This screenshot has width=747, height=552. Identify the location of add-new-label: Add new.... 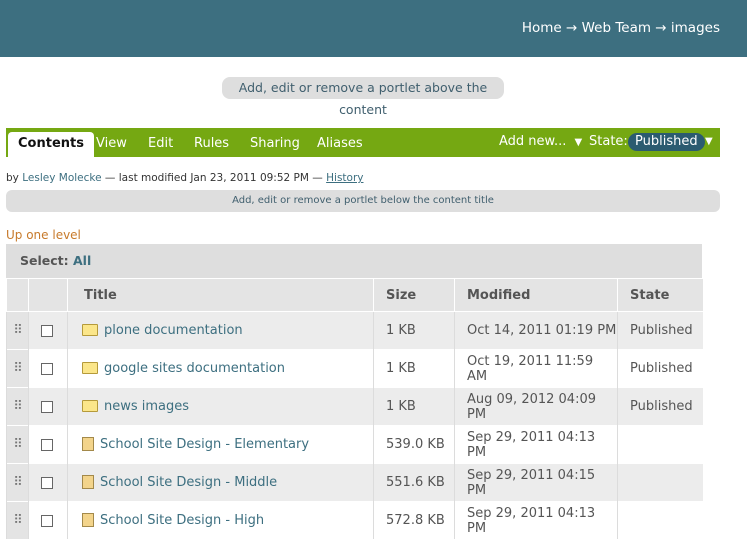
(533, 141).